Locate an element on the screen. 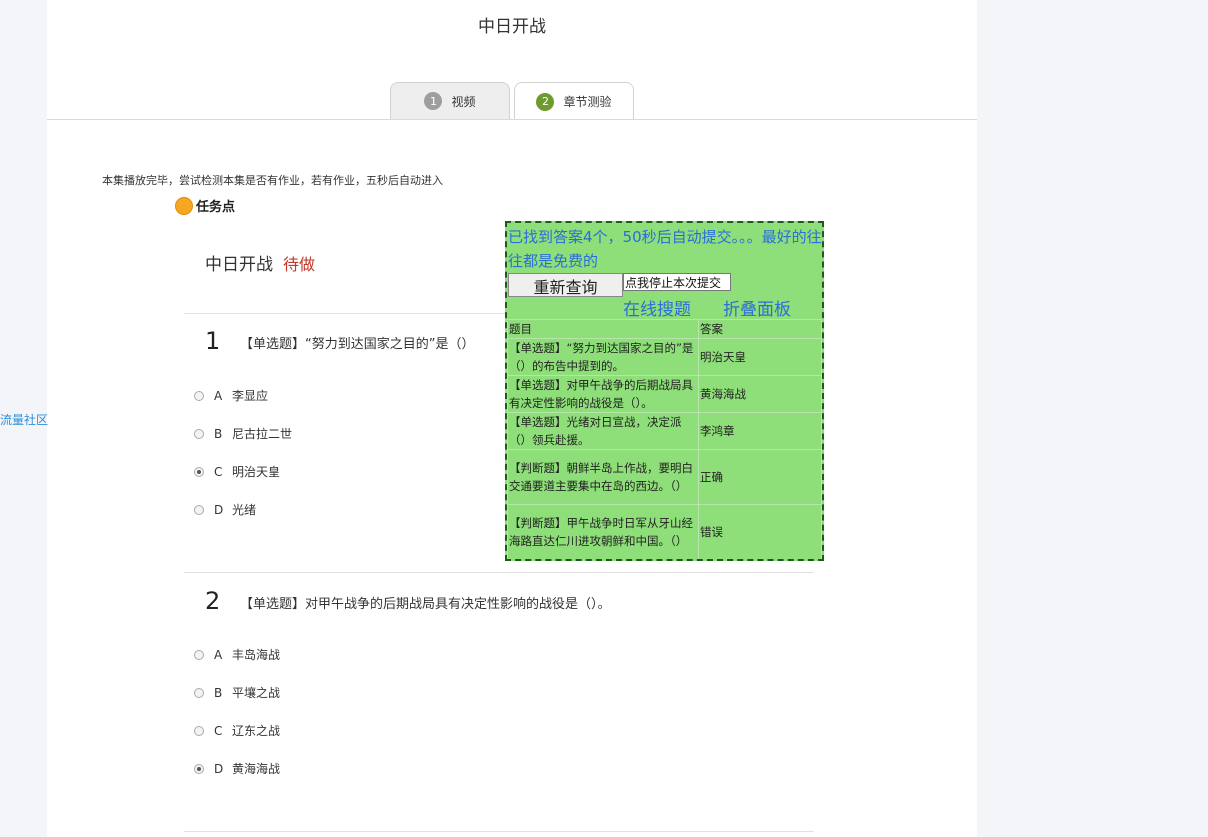 Image resolution: width=1208 pixels, height=837 pixels. stop-submit-button: 点我停止本次提交 is located at coordinates (677, 282).